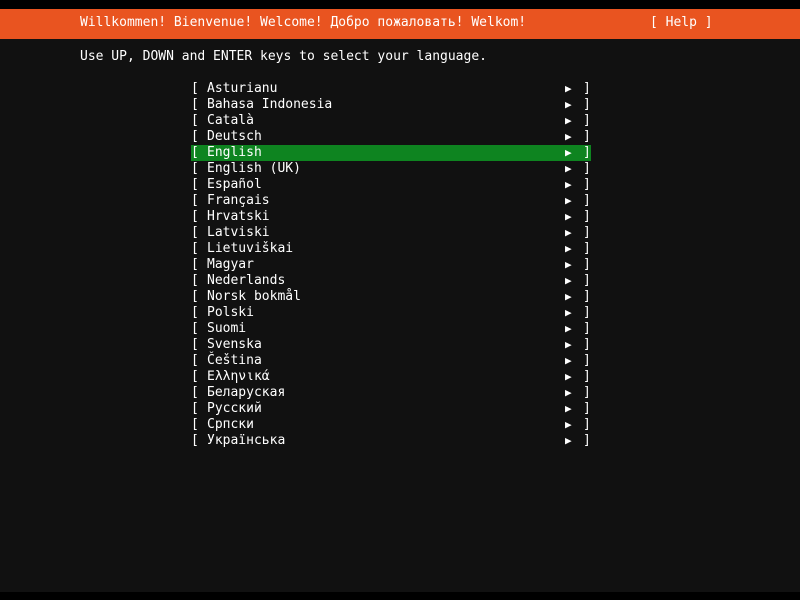 Image resolution: width=800 pixels, height=600 pixels. What do you see at coordinates (391, 313) in the screenshot?
I see `language-list-item: [ Polski ▶]` at bounding box center [391, 313].